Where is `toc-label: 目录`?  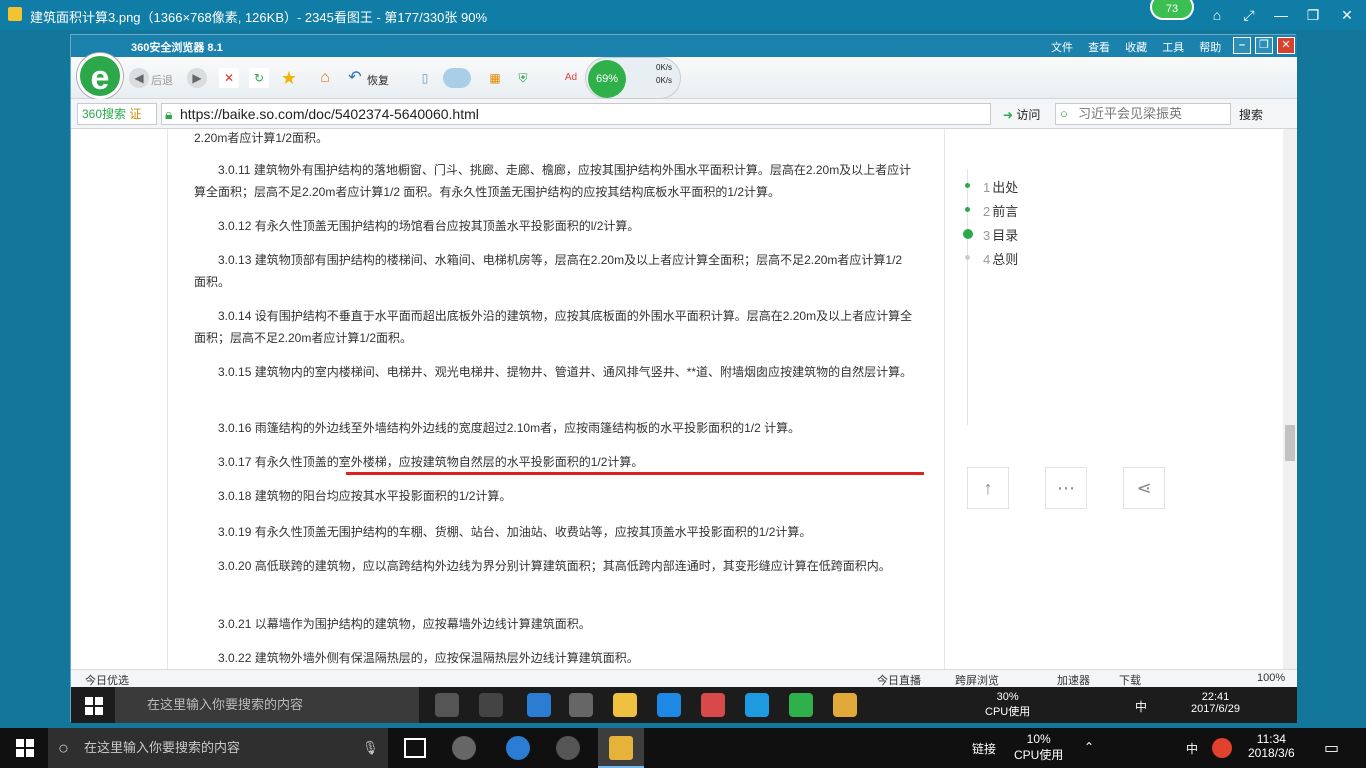
toc-label: 目录 is located at coordinates (1005, 235).